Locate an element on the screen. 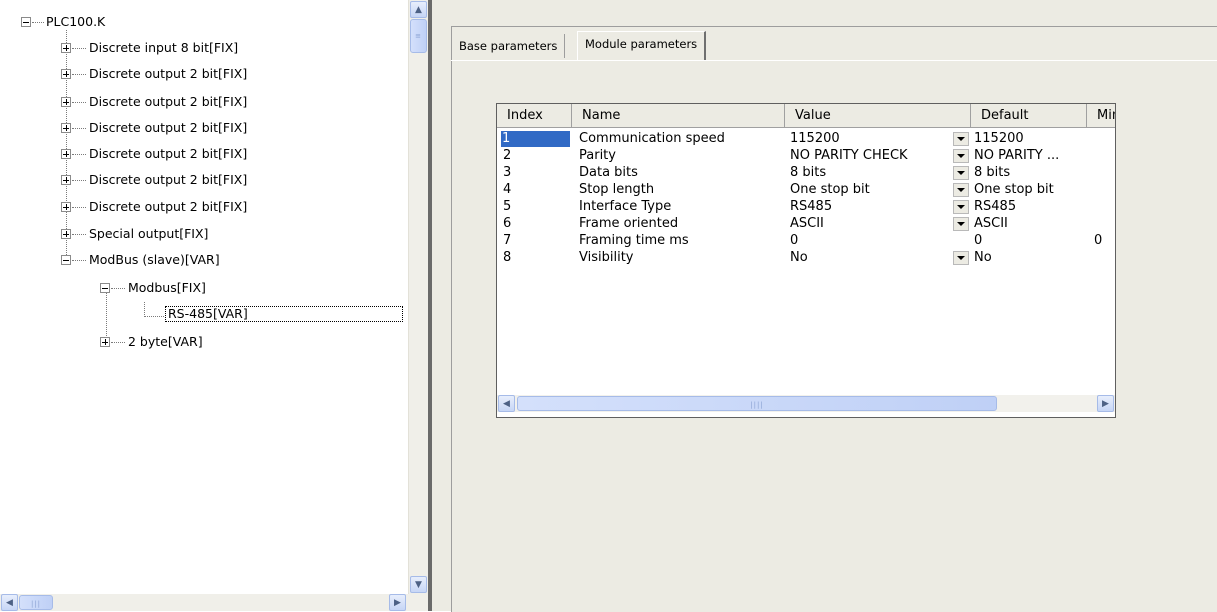 The image size is (1217, 612). scroll-thumb: |||| is located at coordinates (757, 403).